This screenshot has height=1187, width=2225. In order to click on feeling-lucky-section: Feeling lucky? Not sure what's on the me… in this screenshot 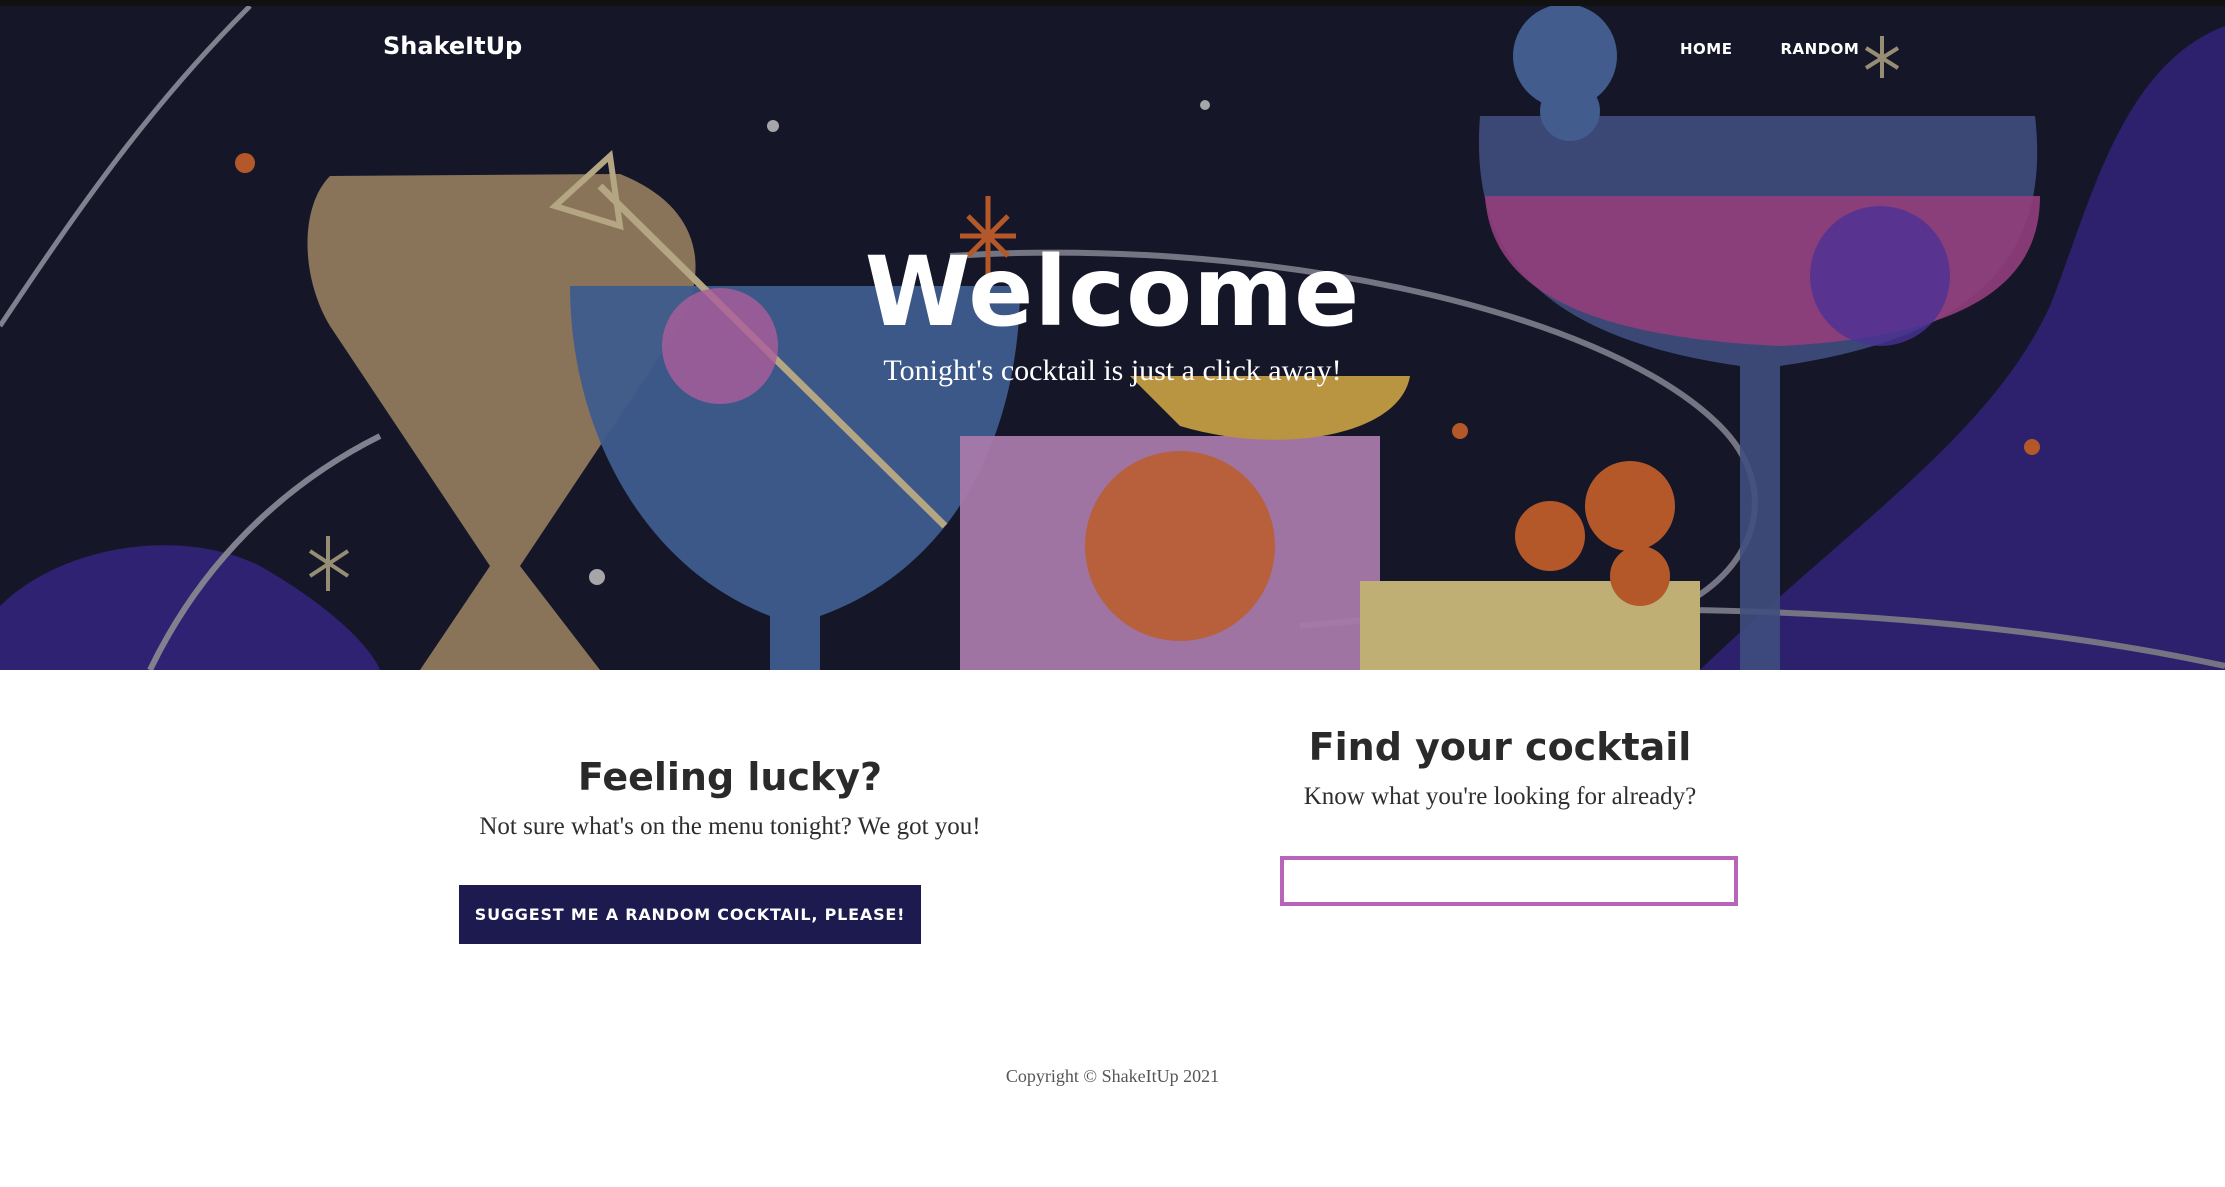, I will do `click(730, 798)`.